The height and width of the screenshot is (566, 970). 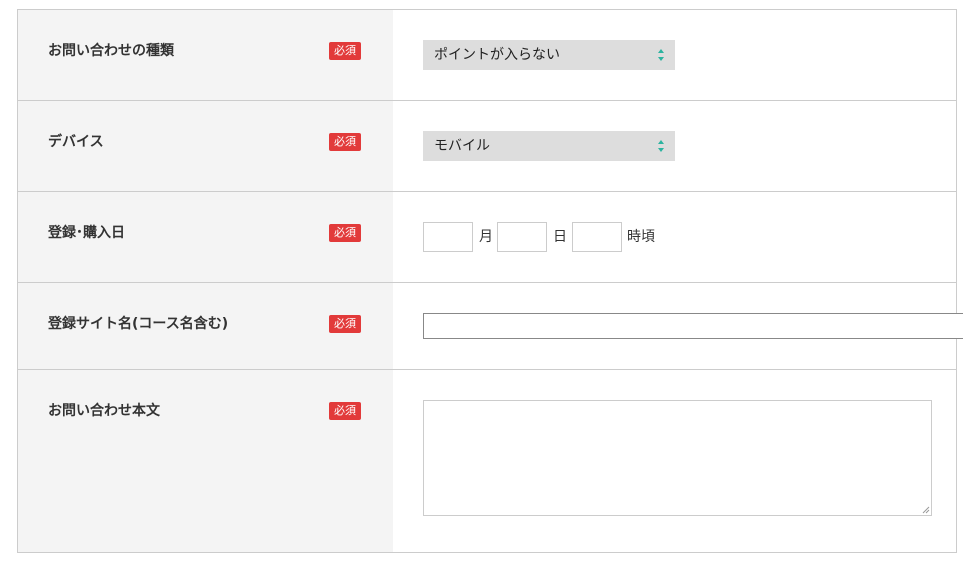 What do you see at coordinates (522, 237) in the screenshot?
I see `day-input` at bounding box center [522, 237].